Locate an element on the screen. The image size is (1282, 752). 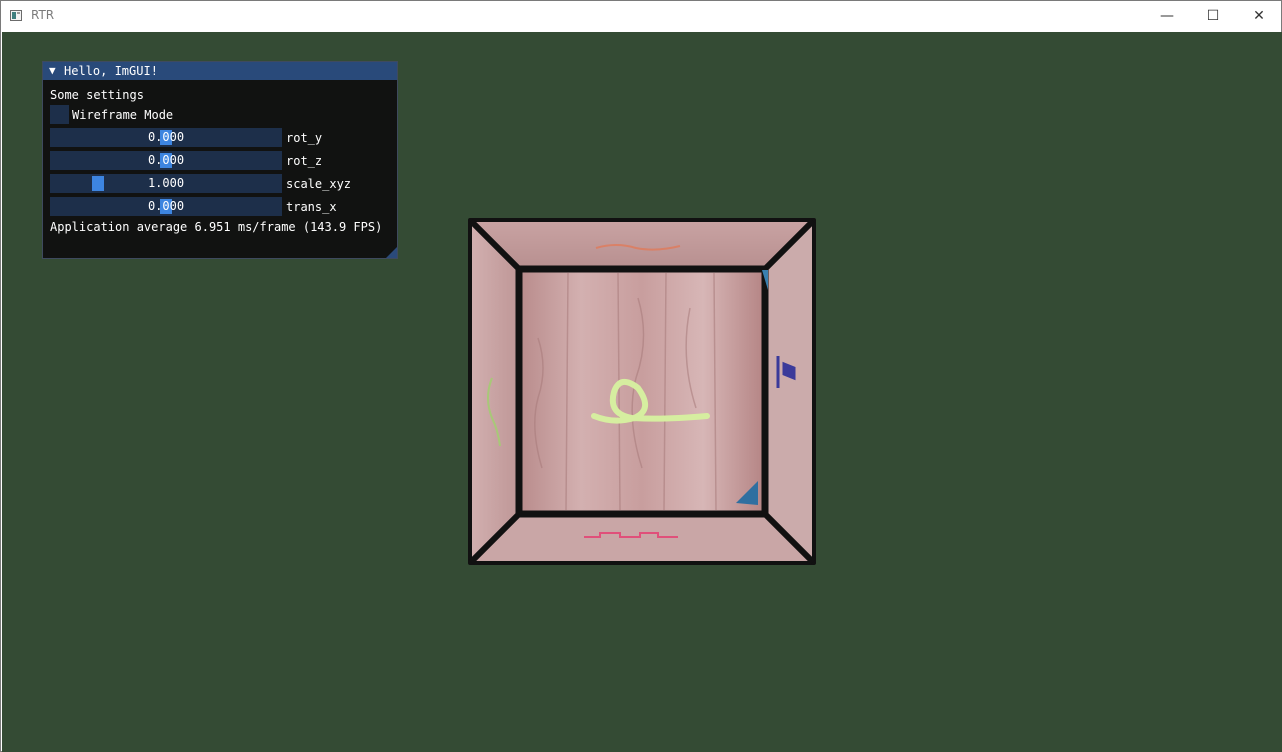
app-icon is located at coordinates (16, 15).